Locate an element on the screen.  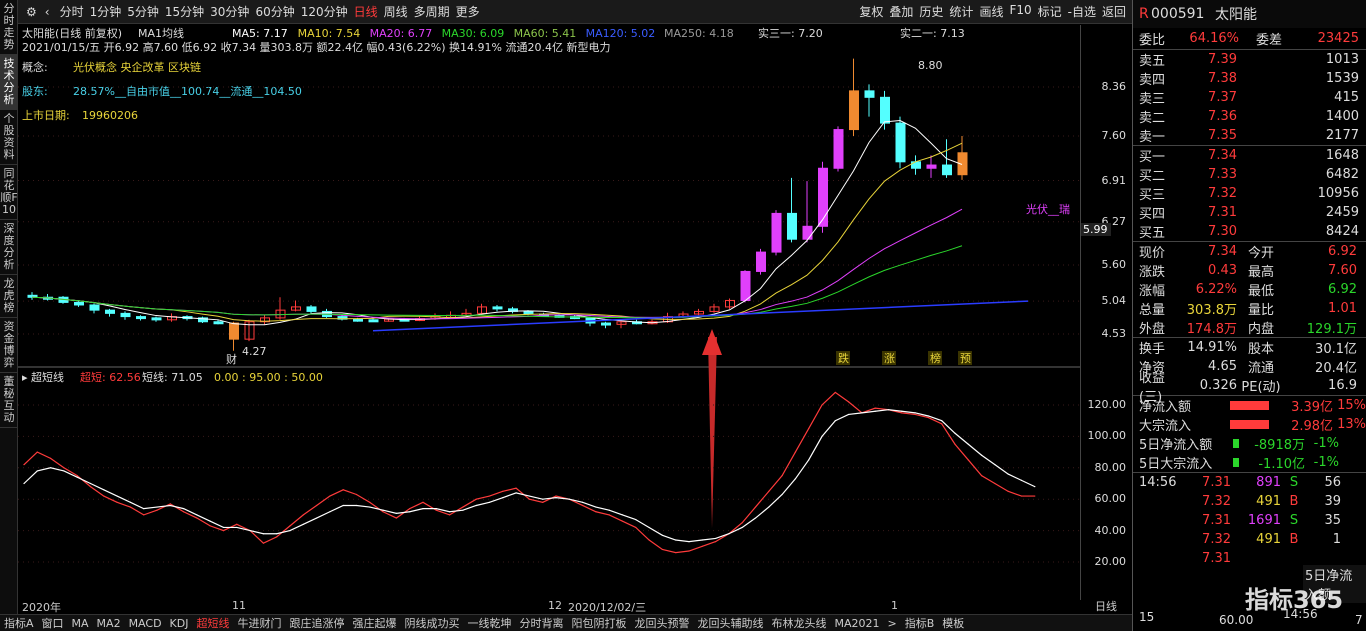
panel-cell: -1% is located at coordinates (1326, 443).